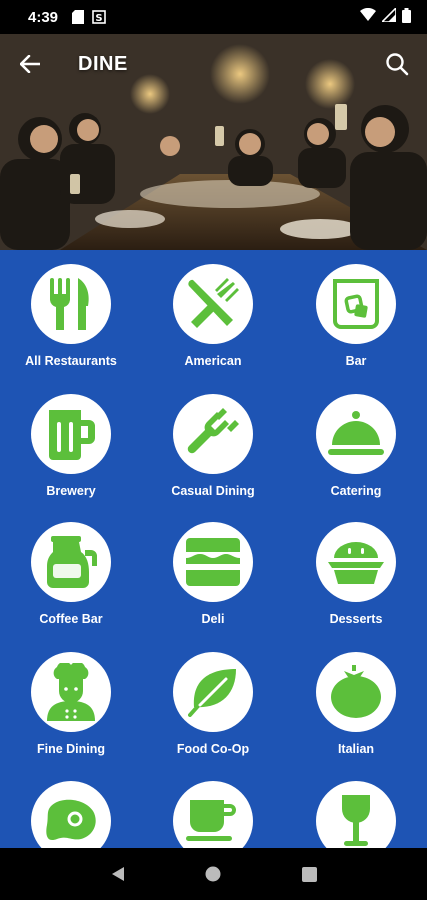  I want to click on fork-icon, so click(213, 431).